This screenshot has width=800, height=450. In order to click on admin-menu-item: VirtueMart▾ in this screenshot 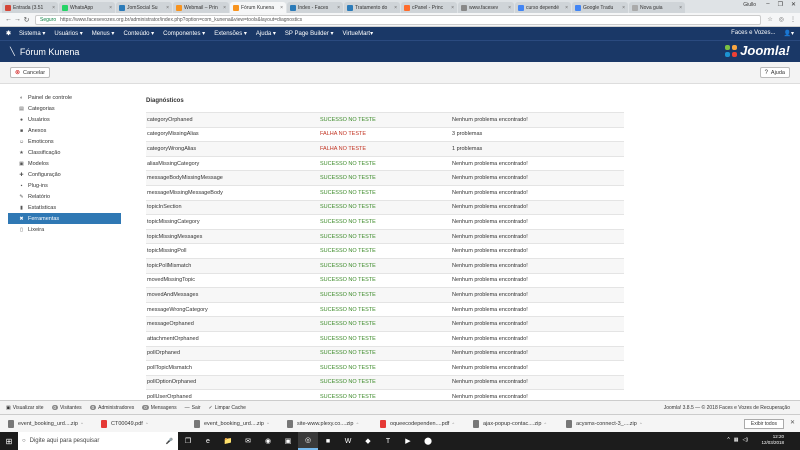, I will do `click(358, 33)`.